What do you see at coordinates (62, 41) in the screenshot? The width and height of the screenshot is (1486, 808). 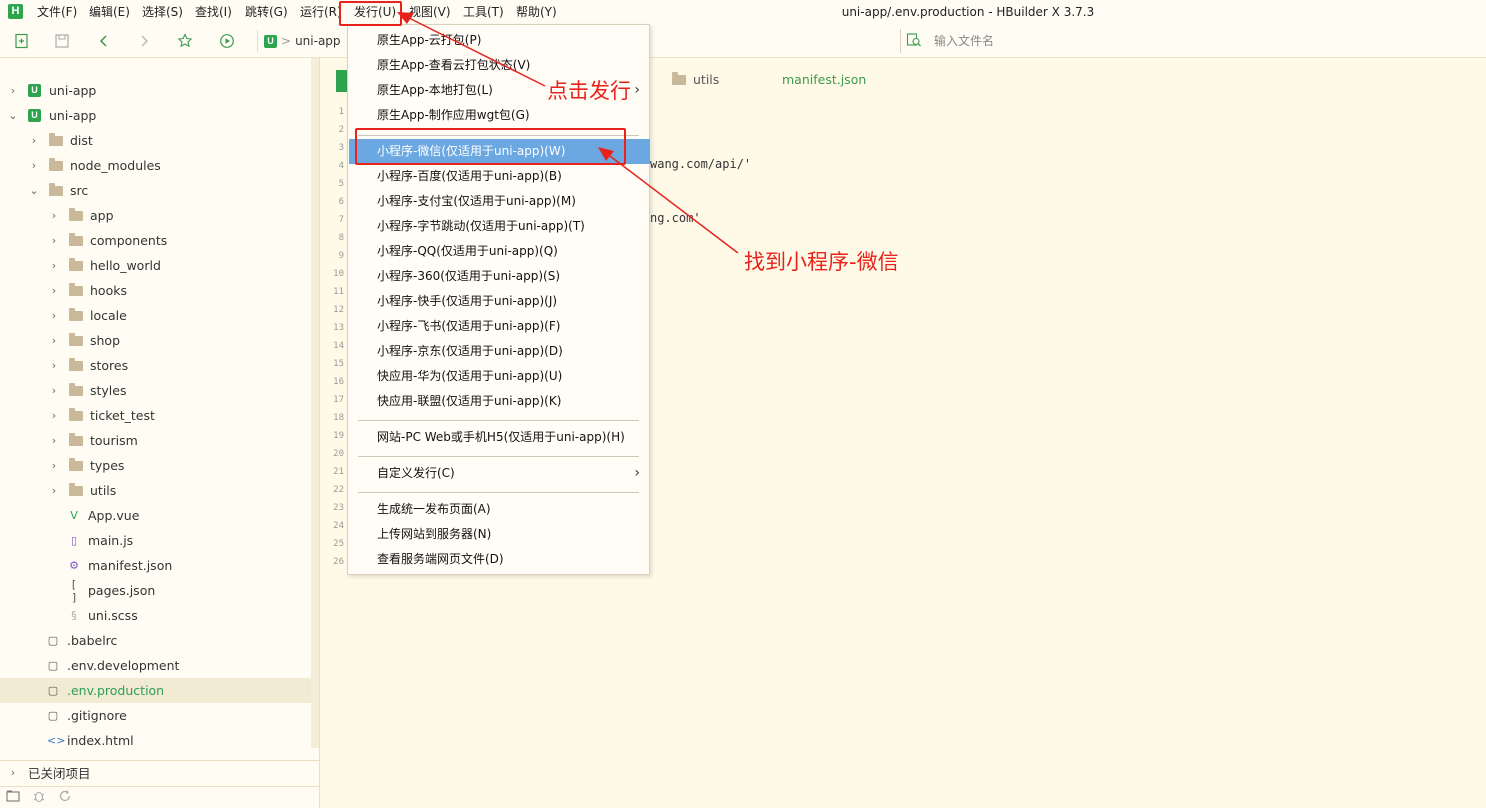 I see `save-icon` at bounding box center [62, 41].